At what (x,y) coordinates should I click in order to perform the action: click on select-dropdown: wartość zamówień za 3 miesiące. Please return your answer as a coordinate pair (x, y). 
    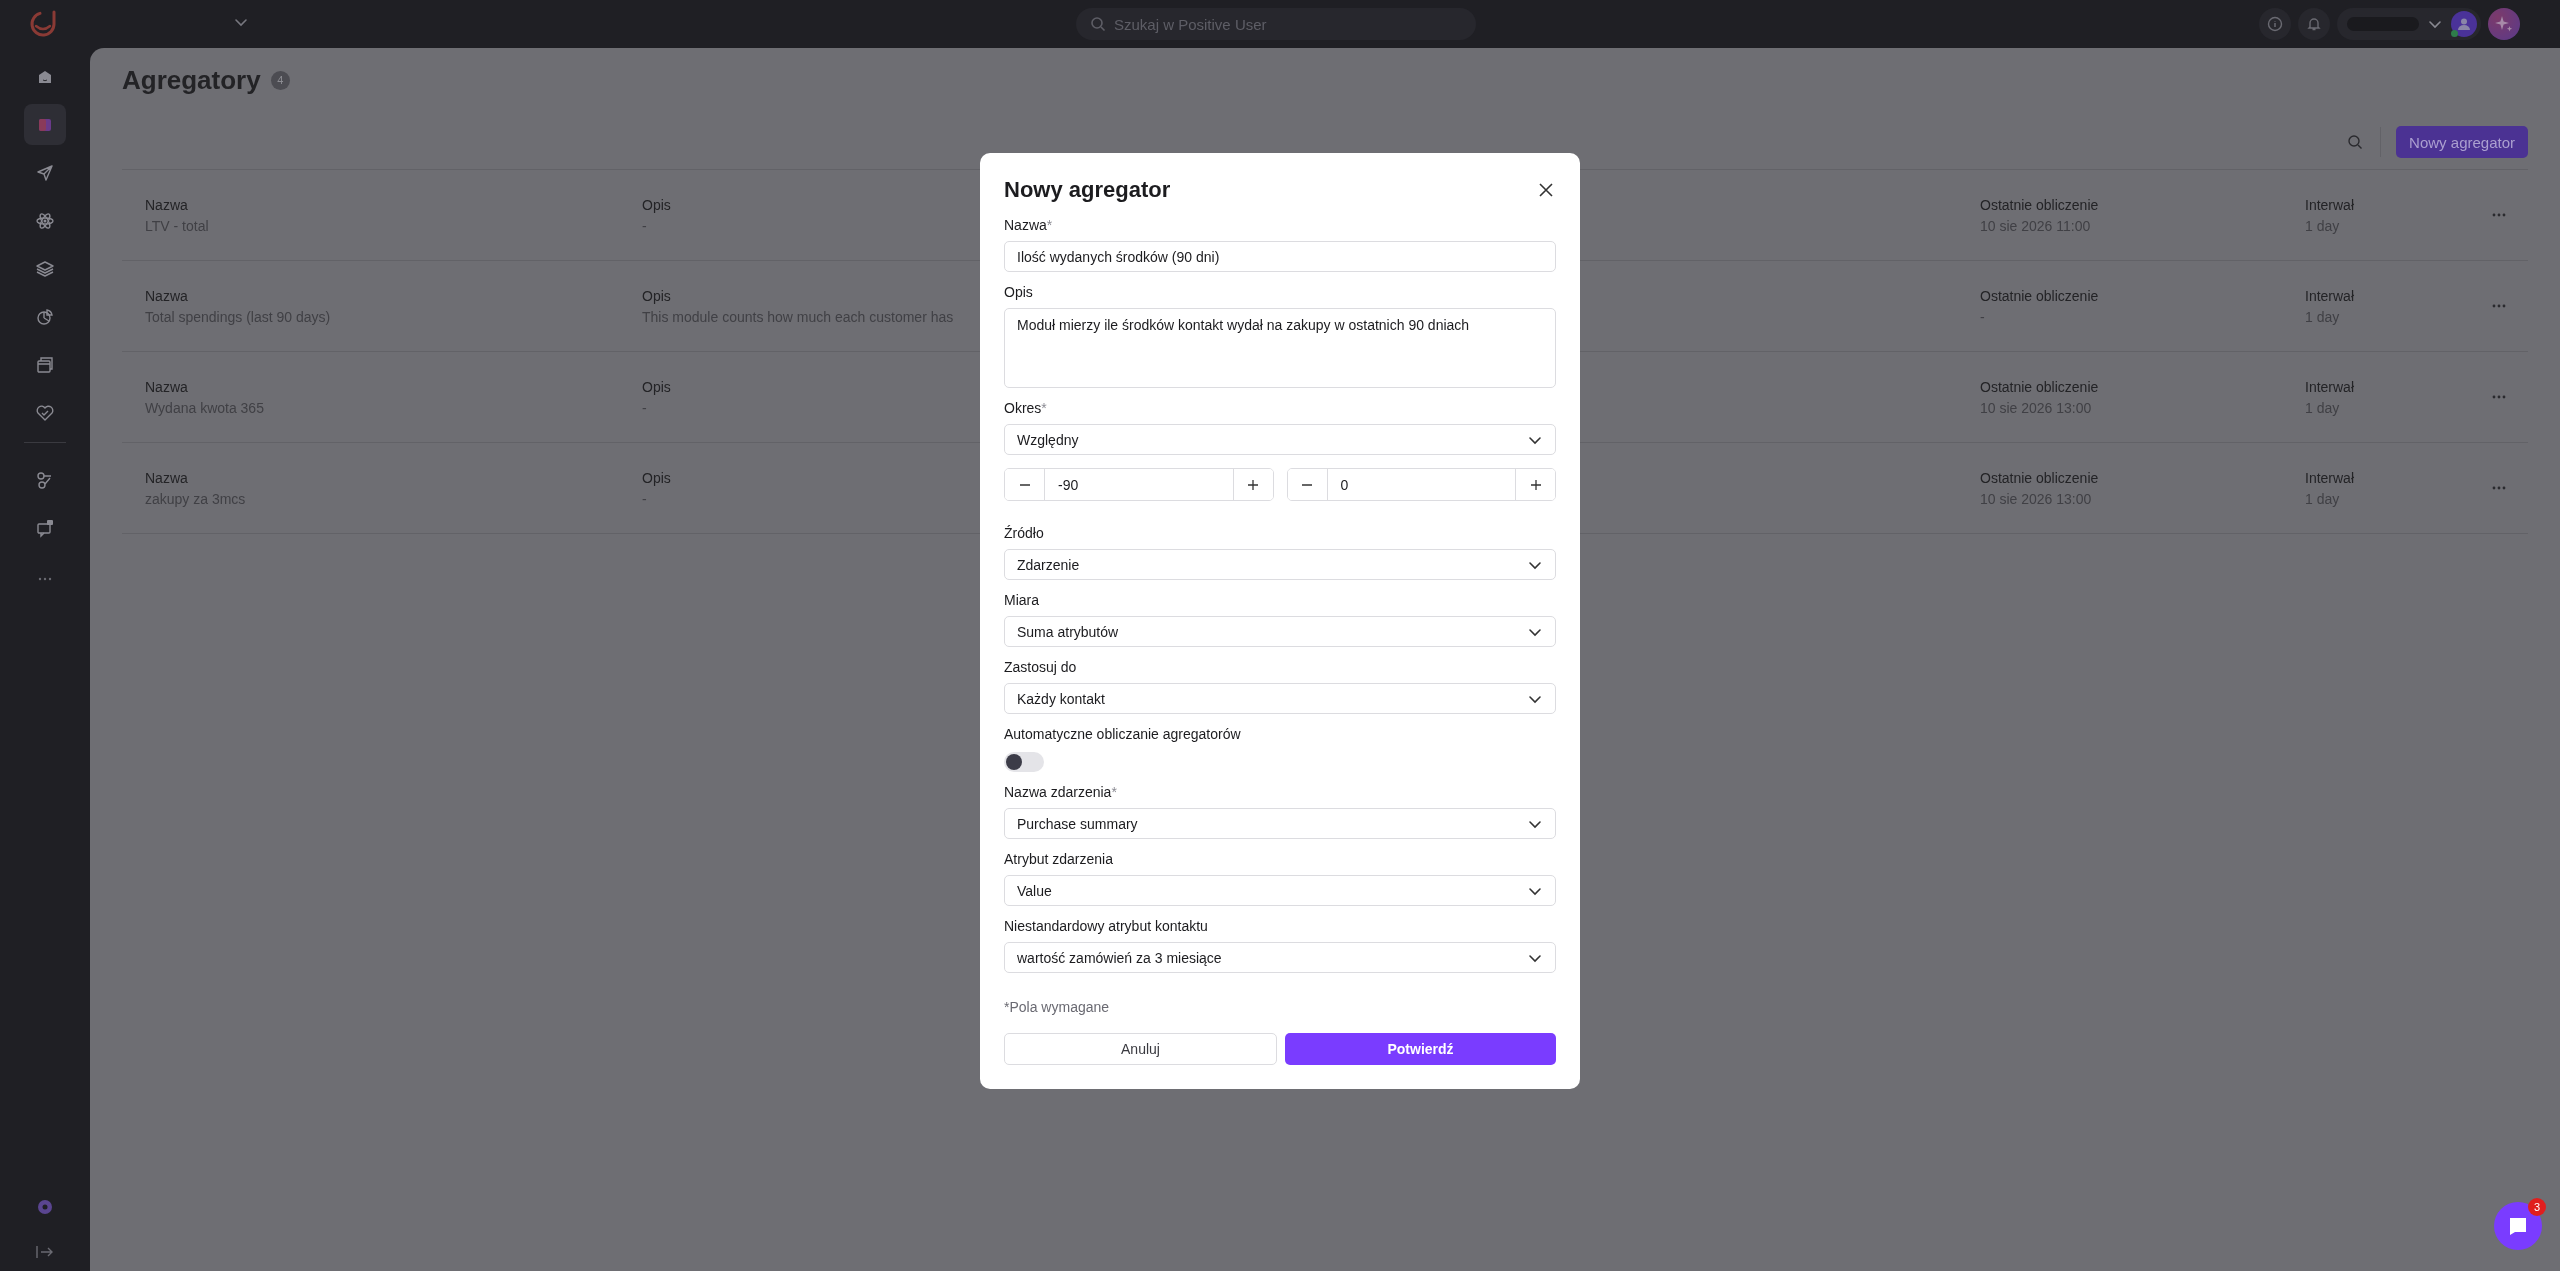
    Looking at the image, I should click on (1280, 957).